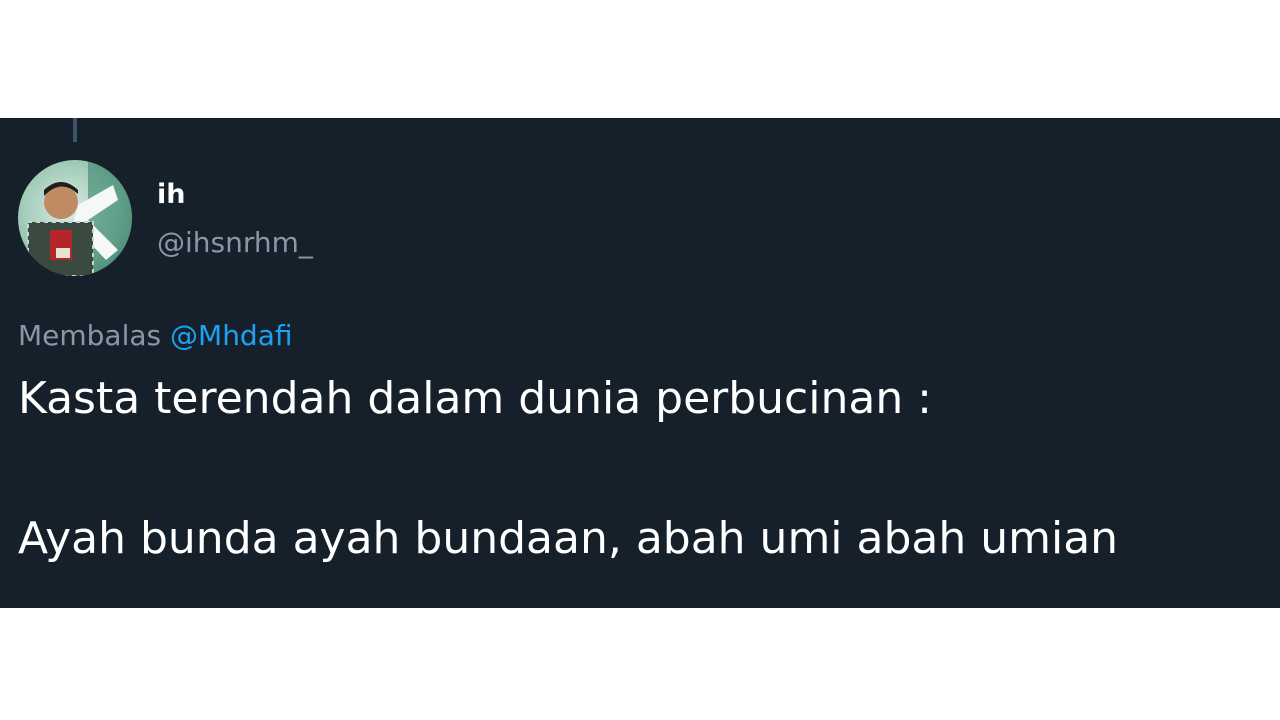 The height and width of the screenshot is (720, 1280). What do you see at coordinates (235, 243) in the screenshot?
I see `user-handle: @ihsnrhm_` at bounding box center [235, 243].